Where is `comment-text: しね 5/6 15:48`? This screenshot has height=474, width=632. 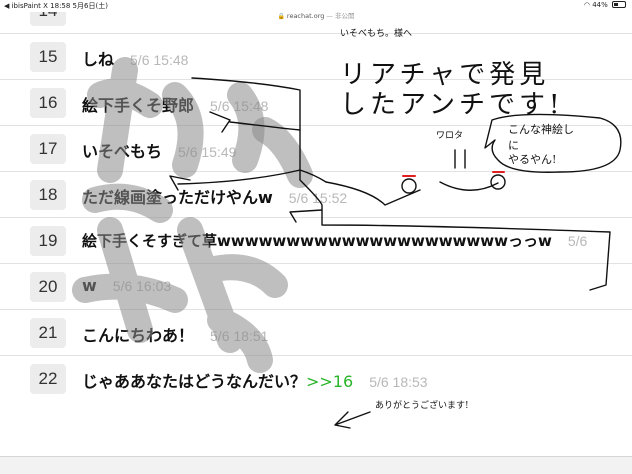
comment-text: しね 5/6 15:48 is located at coordinates (135, 58).